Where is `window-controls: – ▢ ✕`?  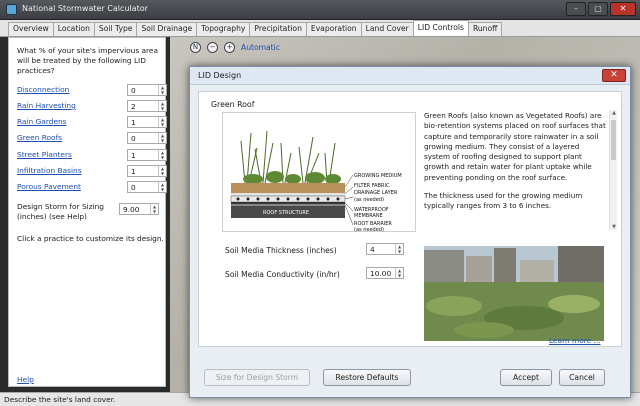
window-controls: – ▢ ✕ is located at coordinates (601, 9).